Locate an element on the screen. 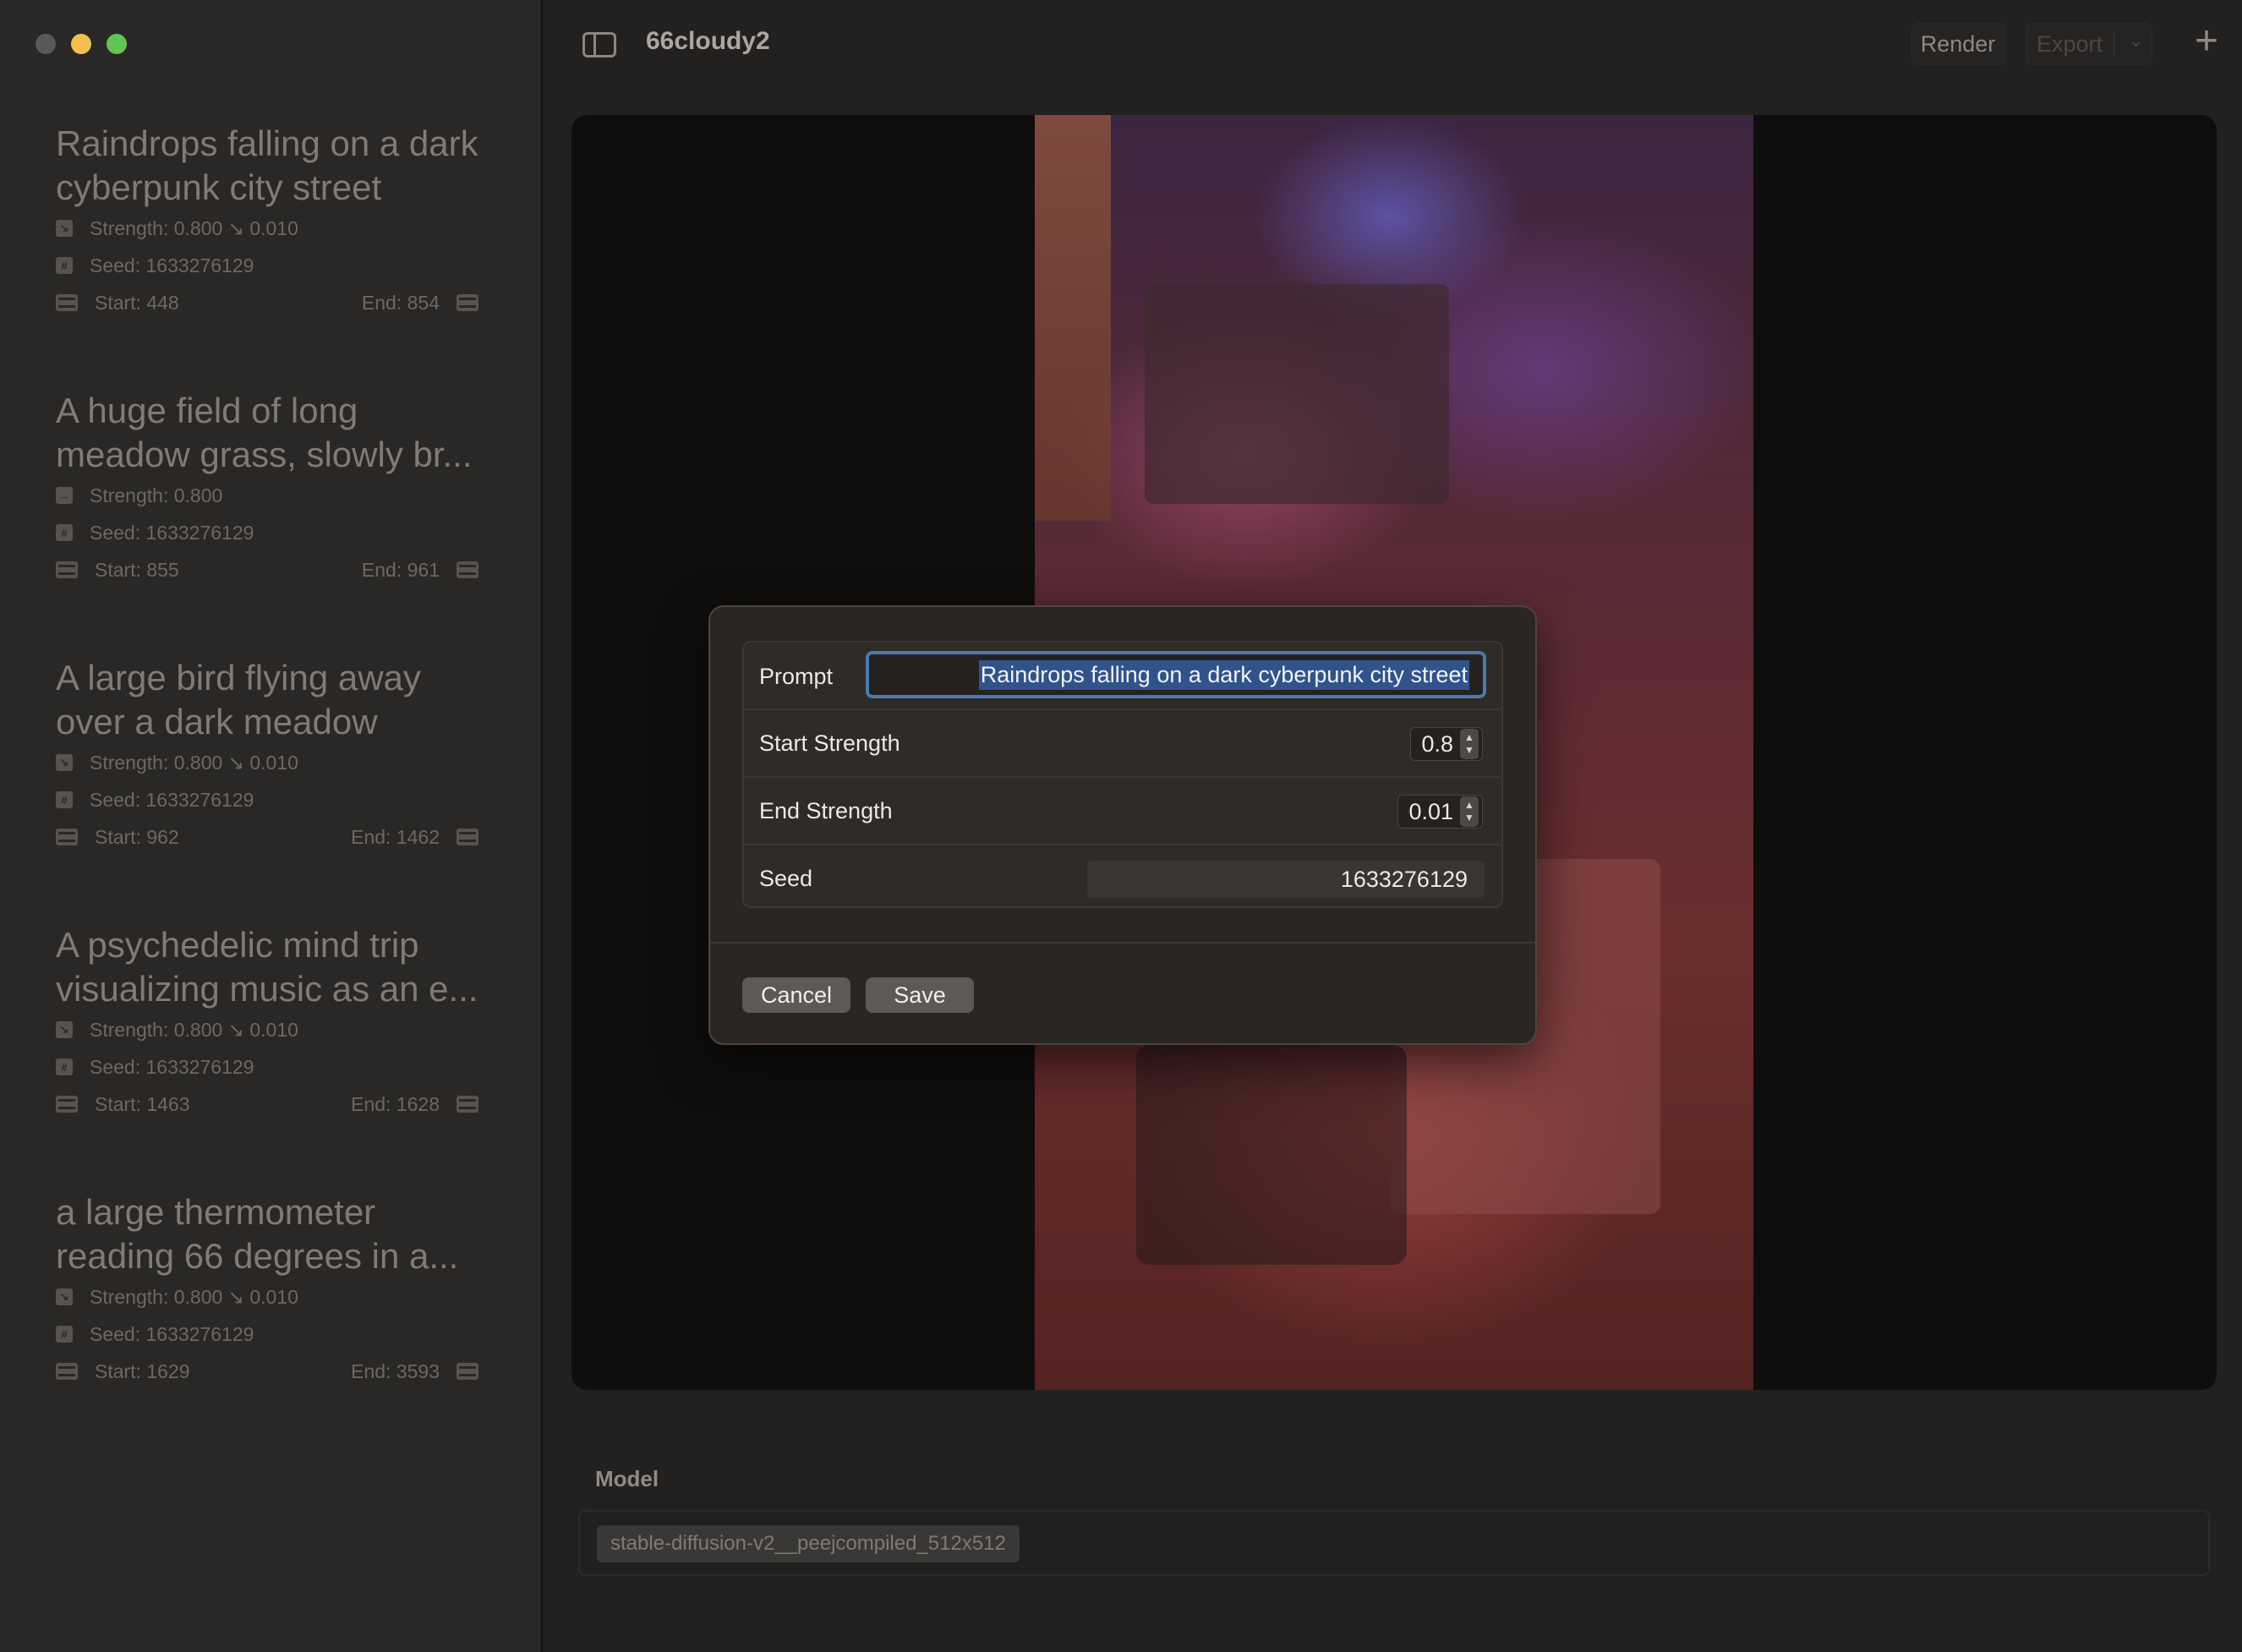  dialog-divider is located at coordinates (1122, 943).